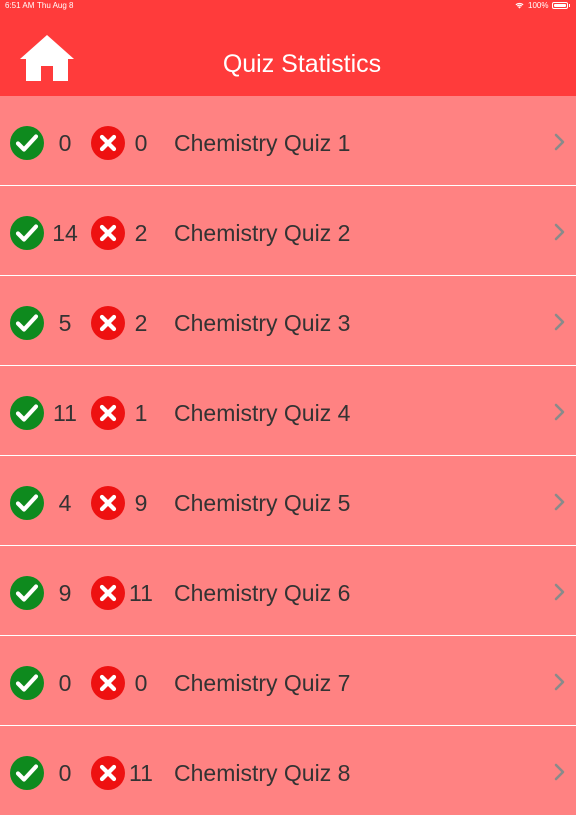 The width and height of the screenshot is (576, 816). Describe the element at coordinates (288, 48) in the screenshot. I see `navigation-bar: 6:51 AM Thu Aug 8 100% Quiz Statistics` at that location.